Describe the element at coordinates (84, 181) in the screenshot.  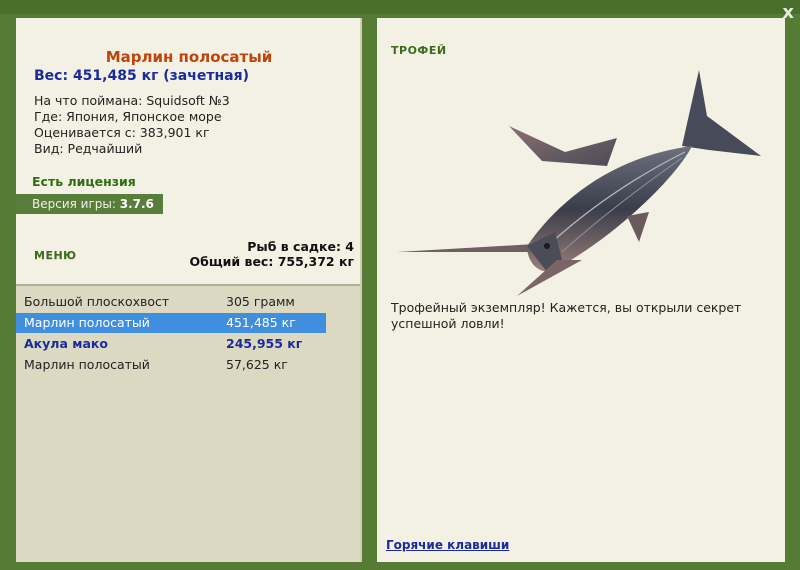
I see `license-status: Есть лицензия` at that location.